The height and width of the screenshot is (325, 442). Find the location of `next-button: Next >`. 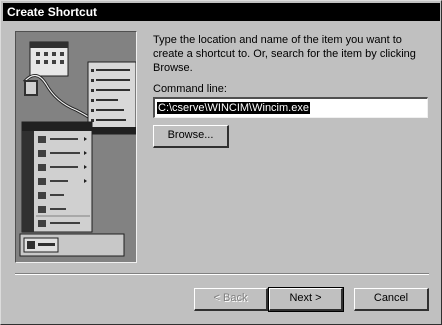

next-button: Next > is located at coordinates (306, 299).